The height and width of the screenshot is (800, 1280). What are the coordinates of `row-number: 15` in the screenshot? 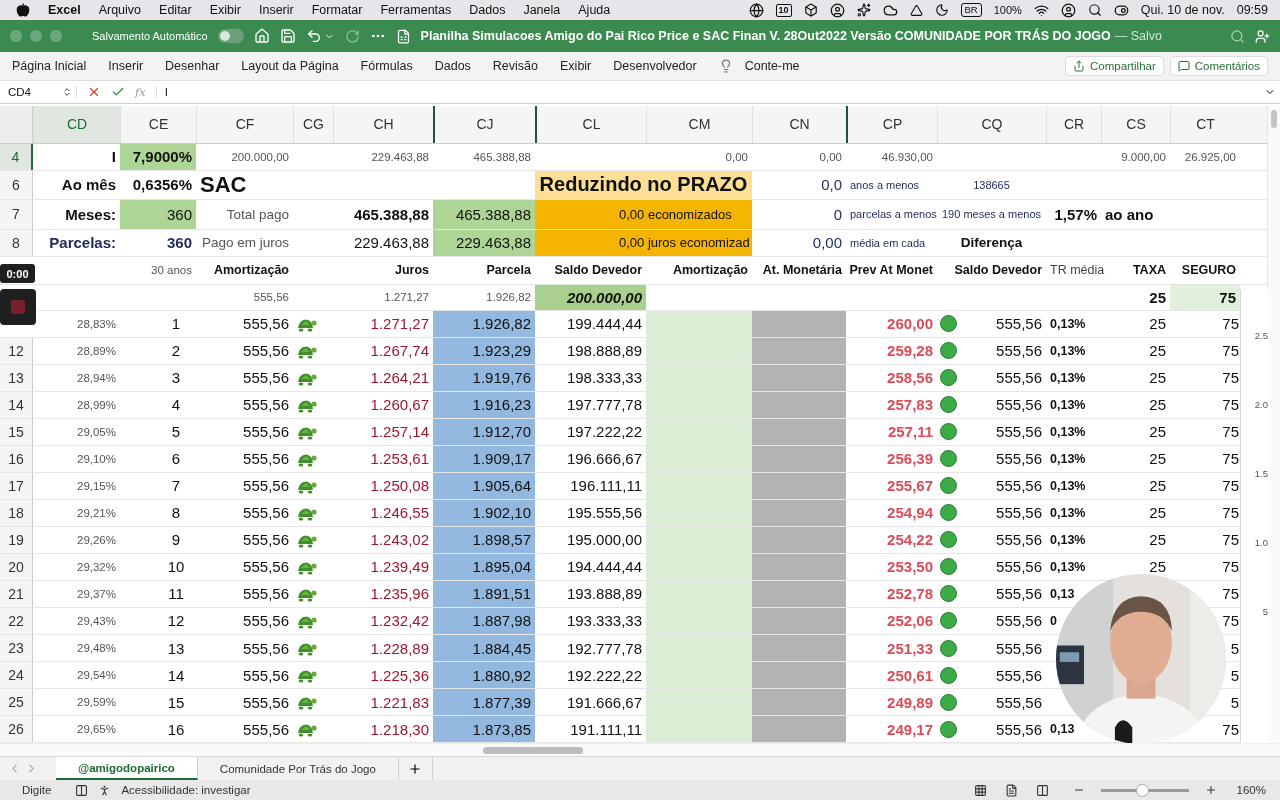 It's located at (16, 431).